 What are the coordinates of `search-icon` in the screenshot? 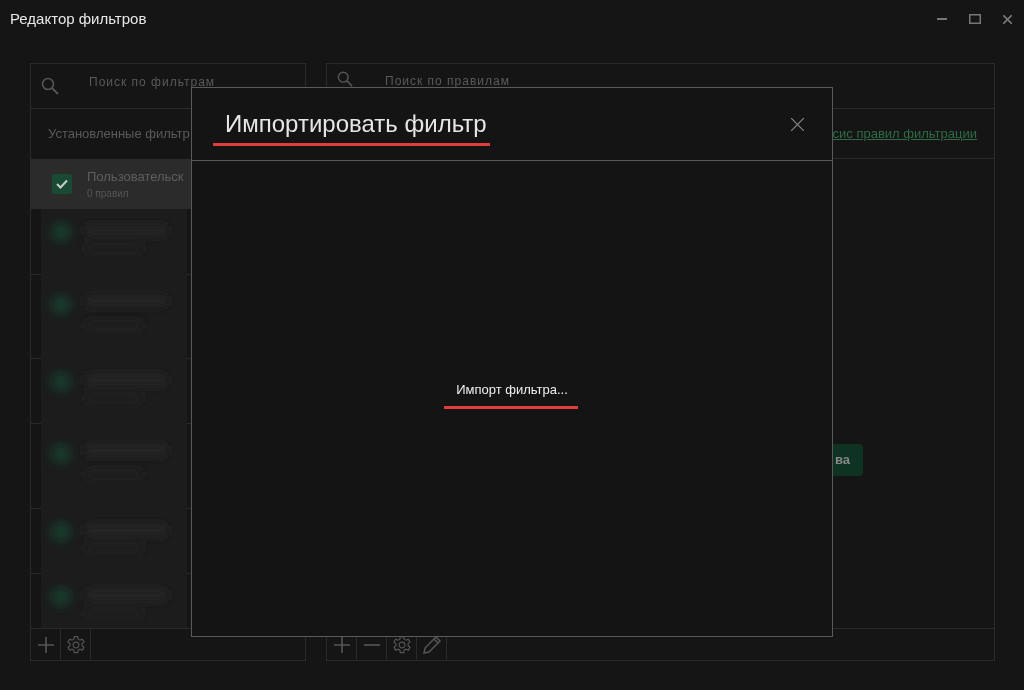 It's located at (50, 86).